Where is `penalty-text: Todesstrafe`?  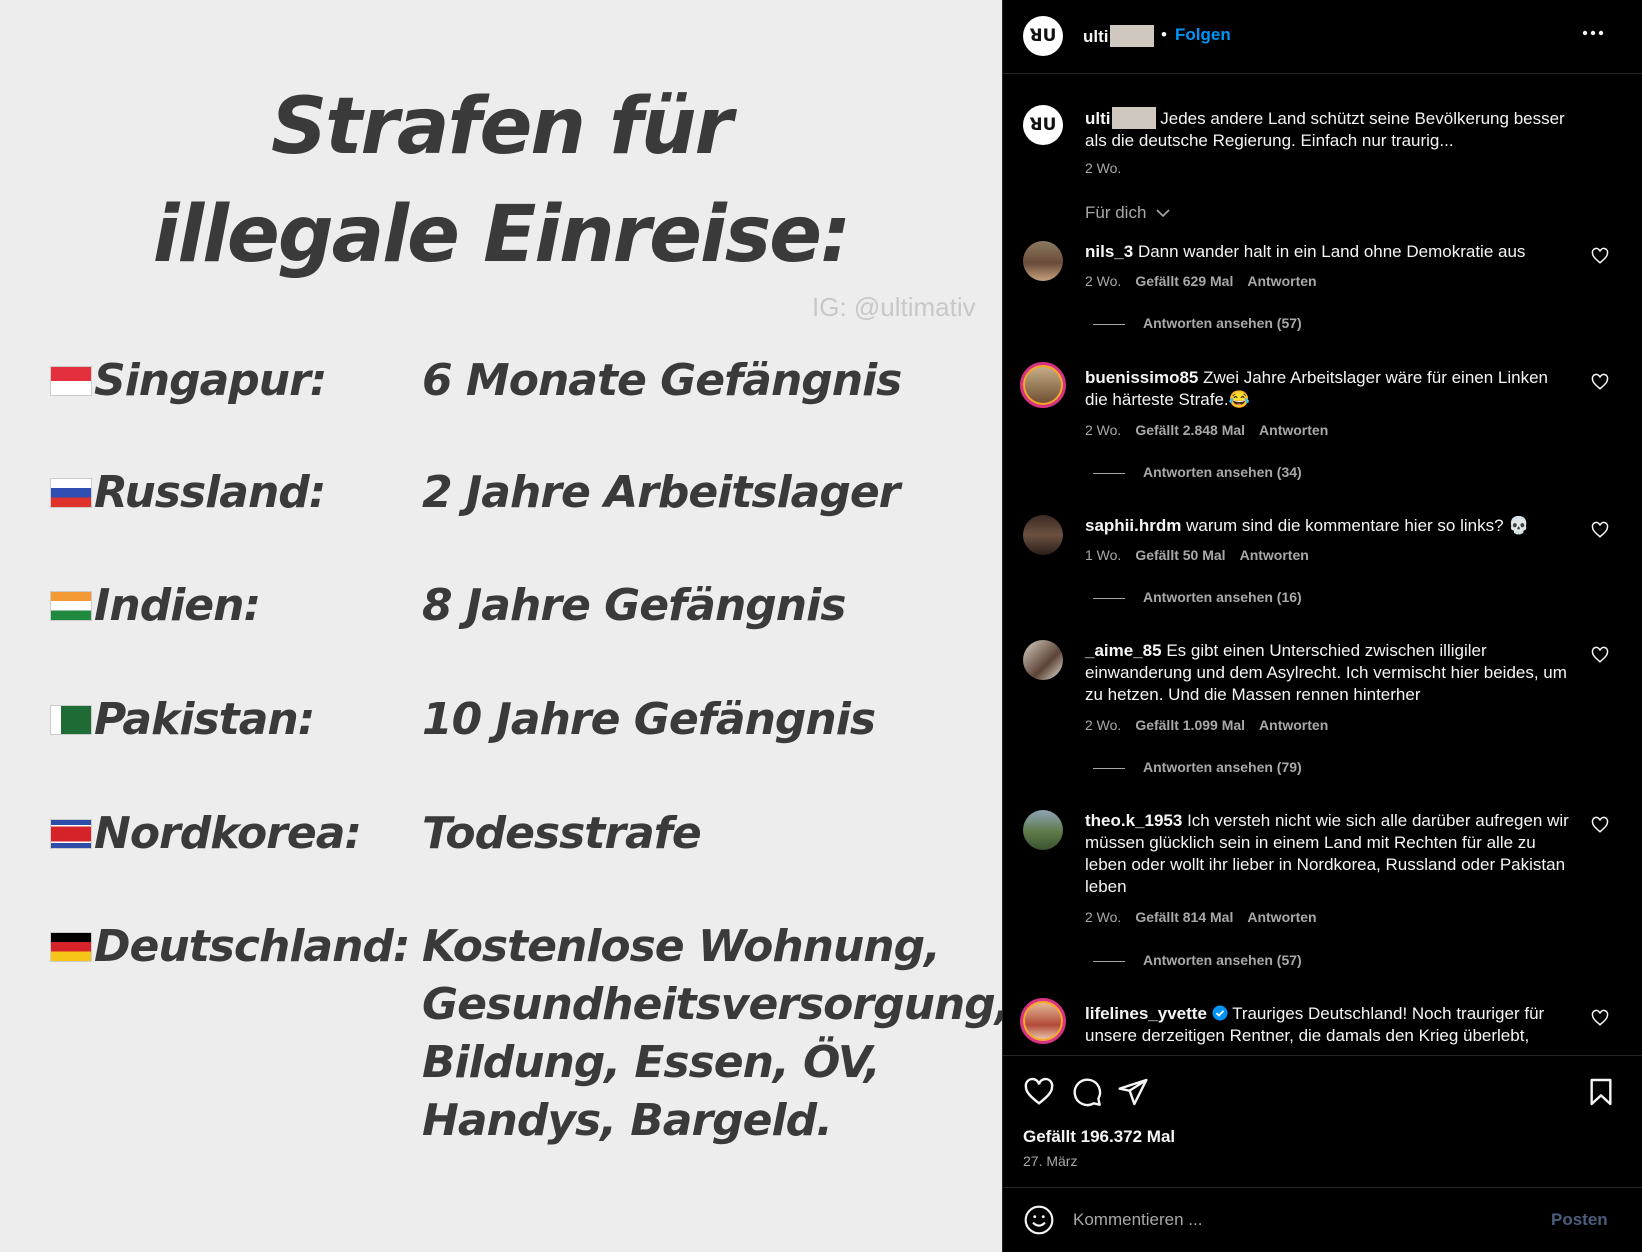
penalty-text: Todesstrafe is located at coordinates (562, 833).